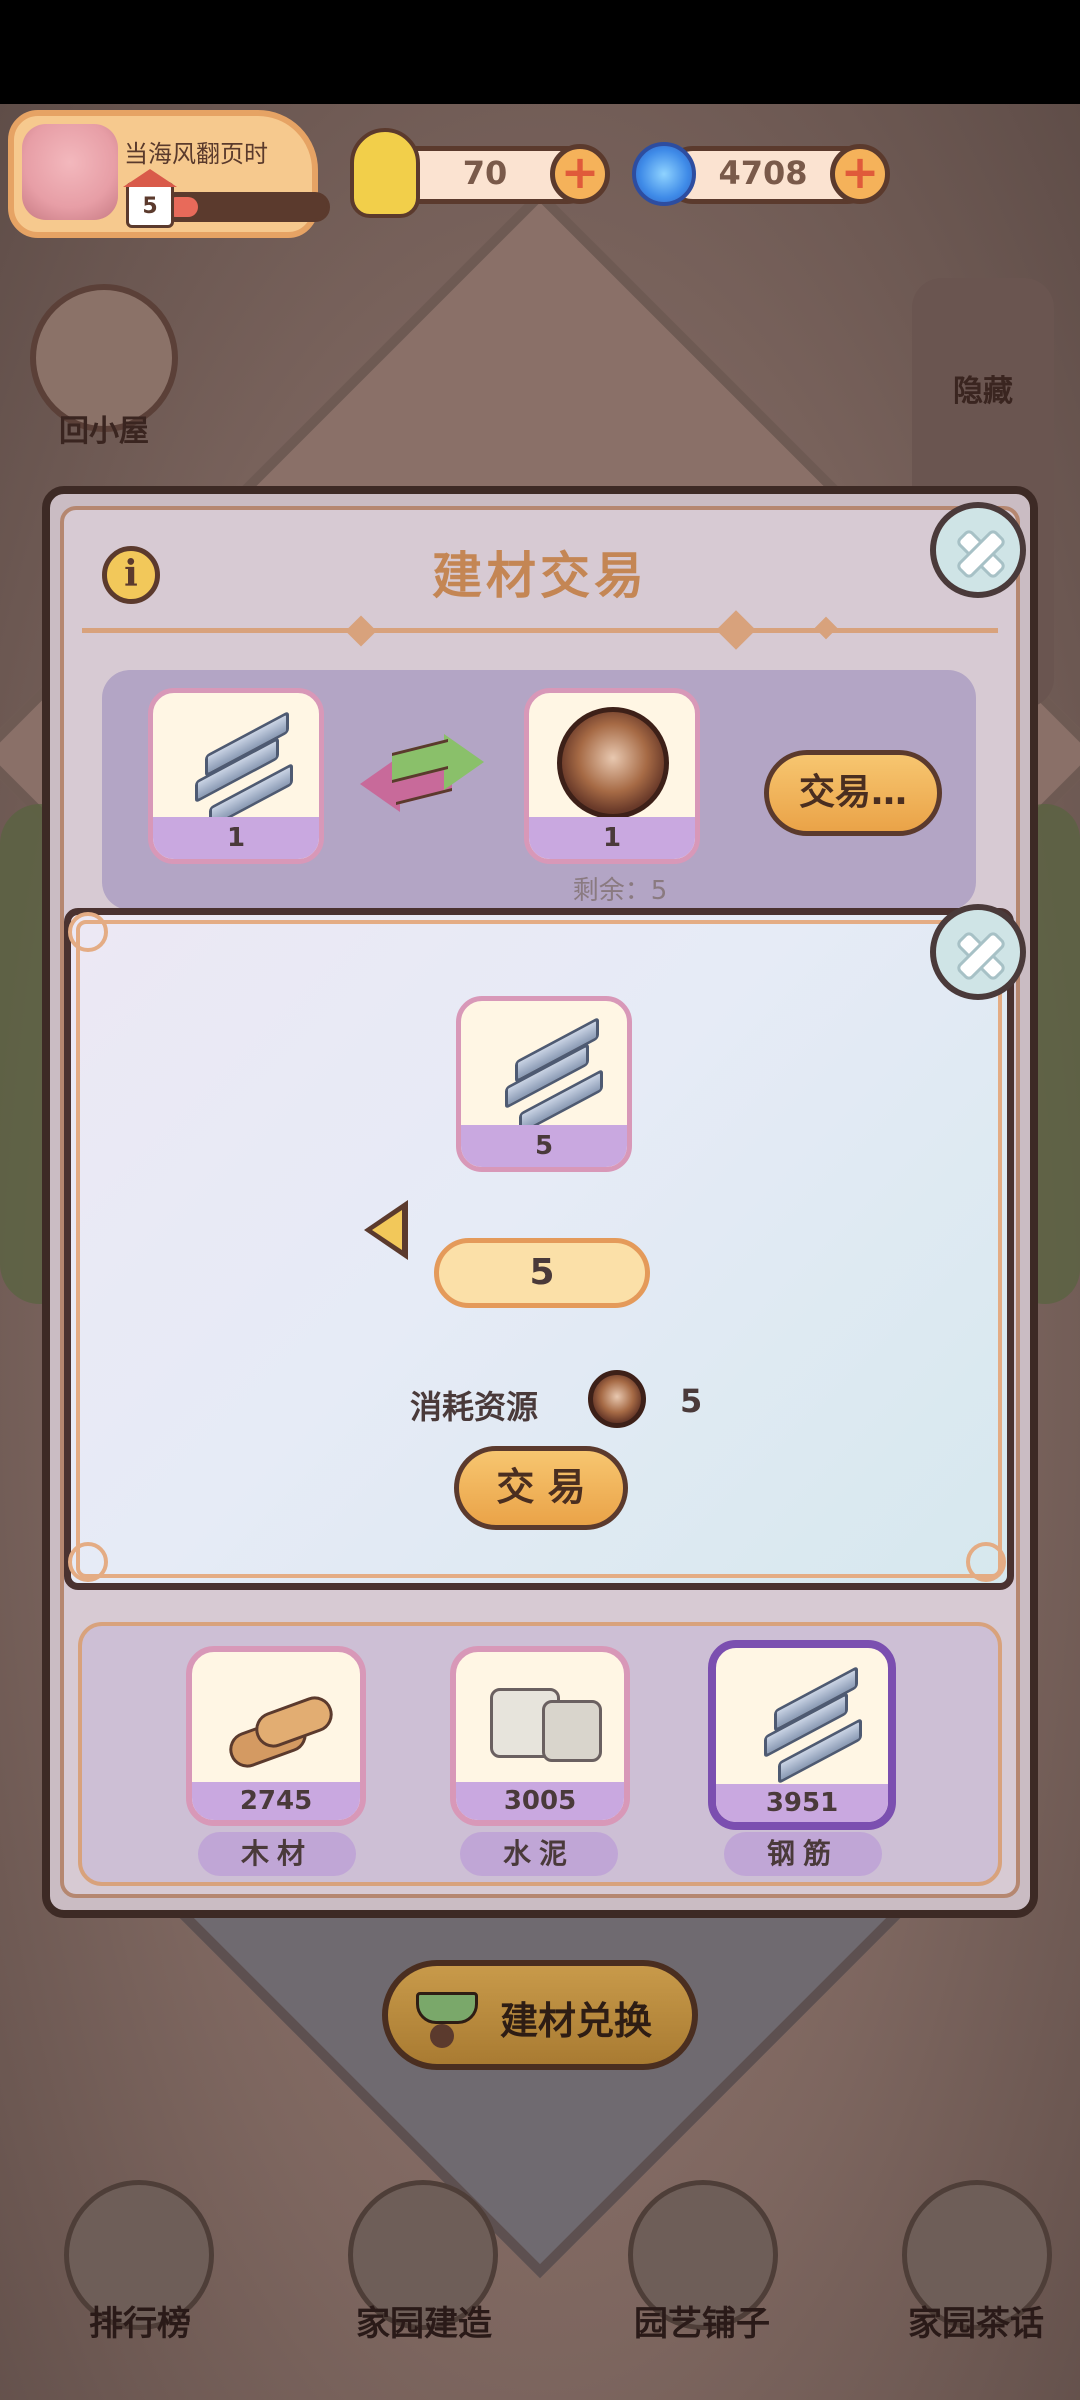 The width and height of the screenshot is (1080, 2400). Describe the element at coordinates (802, 1735) in the screenshot. I see `material-card-rebar: 3951` at that location.